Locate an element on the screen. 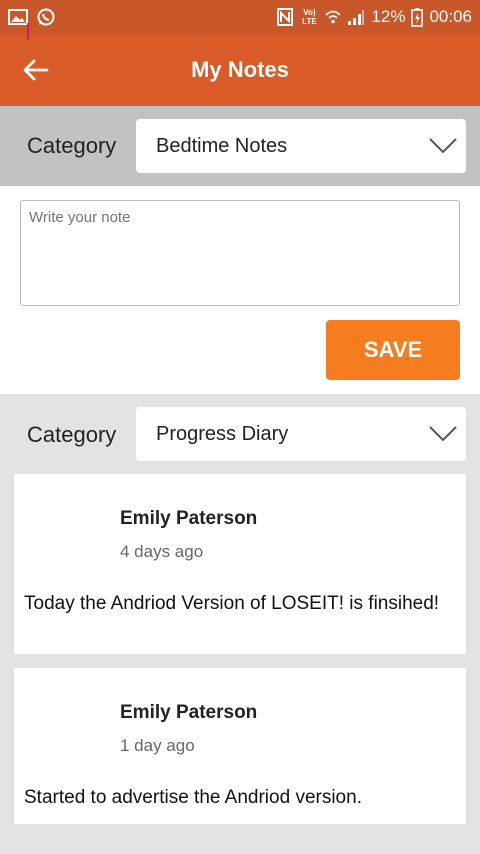 The height and width of the screenshot is (854, 480). whatsapp-icon is located at coordinates (46, 17).